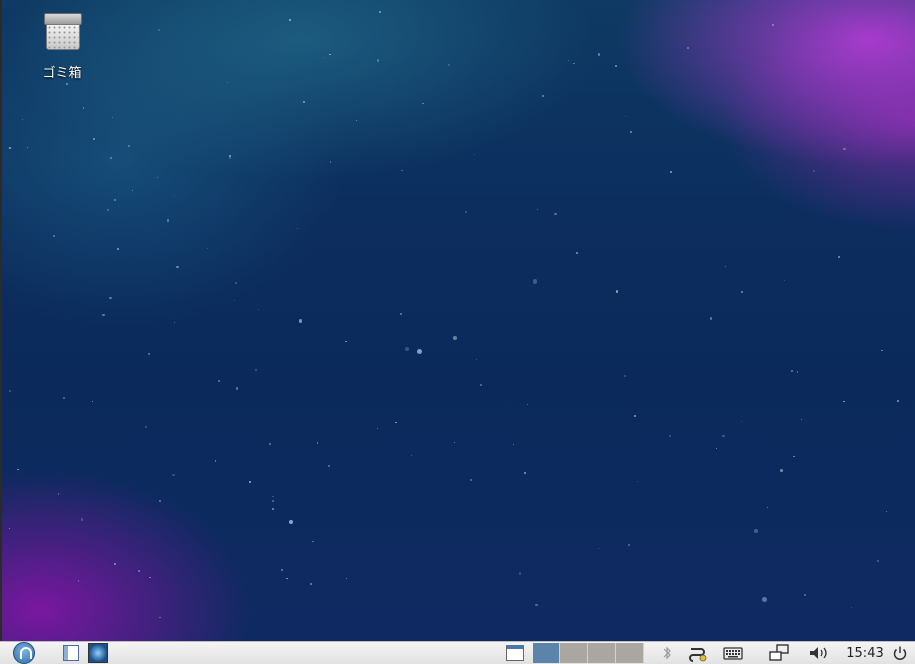 Image resolution: width=915 pixels, height=664 pixels. Describe the element at coordinates (457, 652) in the screenshot. I see `taskbar: 15:43` at that location.